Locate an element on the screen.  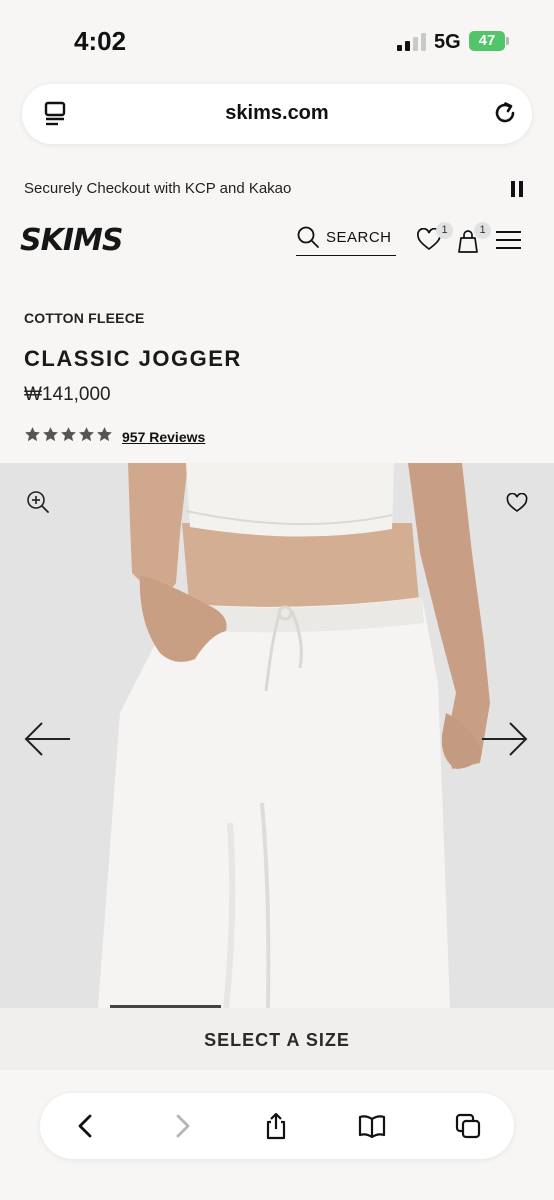
search-label: SEARCH is located at coordinates (359, 237).